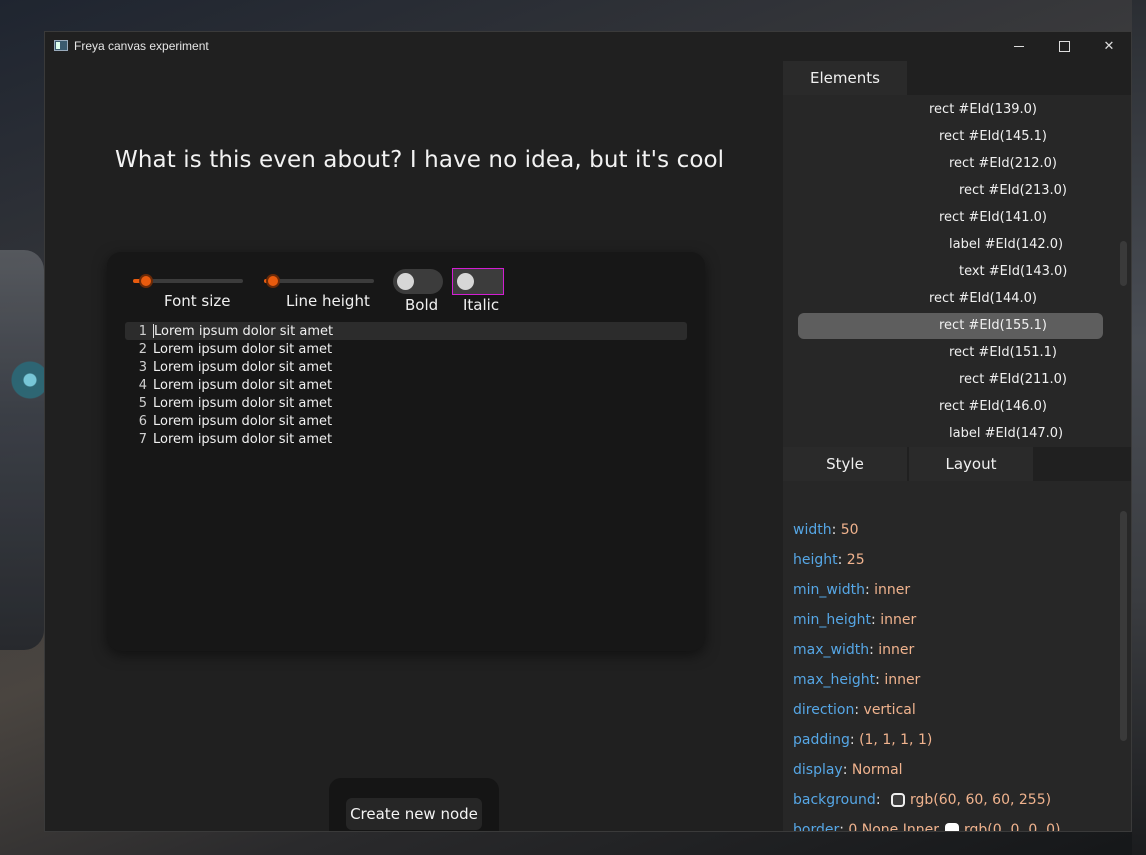 The height and width of the screenshot is (855, 1146). Describe the element at coordinates (478, 281) in the screenshot. I see `italic-toggle` at that location.